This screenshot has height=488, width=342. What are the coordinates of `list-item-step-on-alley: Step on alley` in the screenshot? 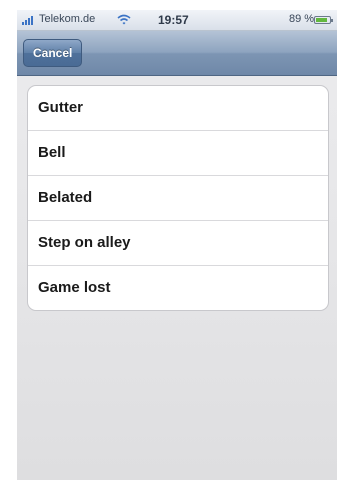 It's located at (178, 243).